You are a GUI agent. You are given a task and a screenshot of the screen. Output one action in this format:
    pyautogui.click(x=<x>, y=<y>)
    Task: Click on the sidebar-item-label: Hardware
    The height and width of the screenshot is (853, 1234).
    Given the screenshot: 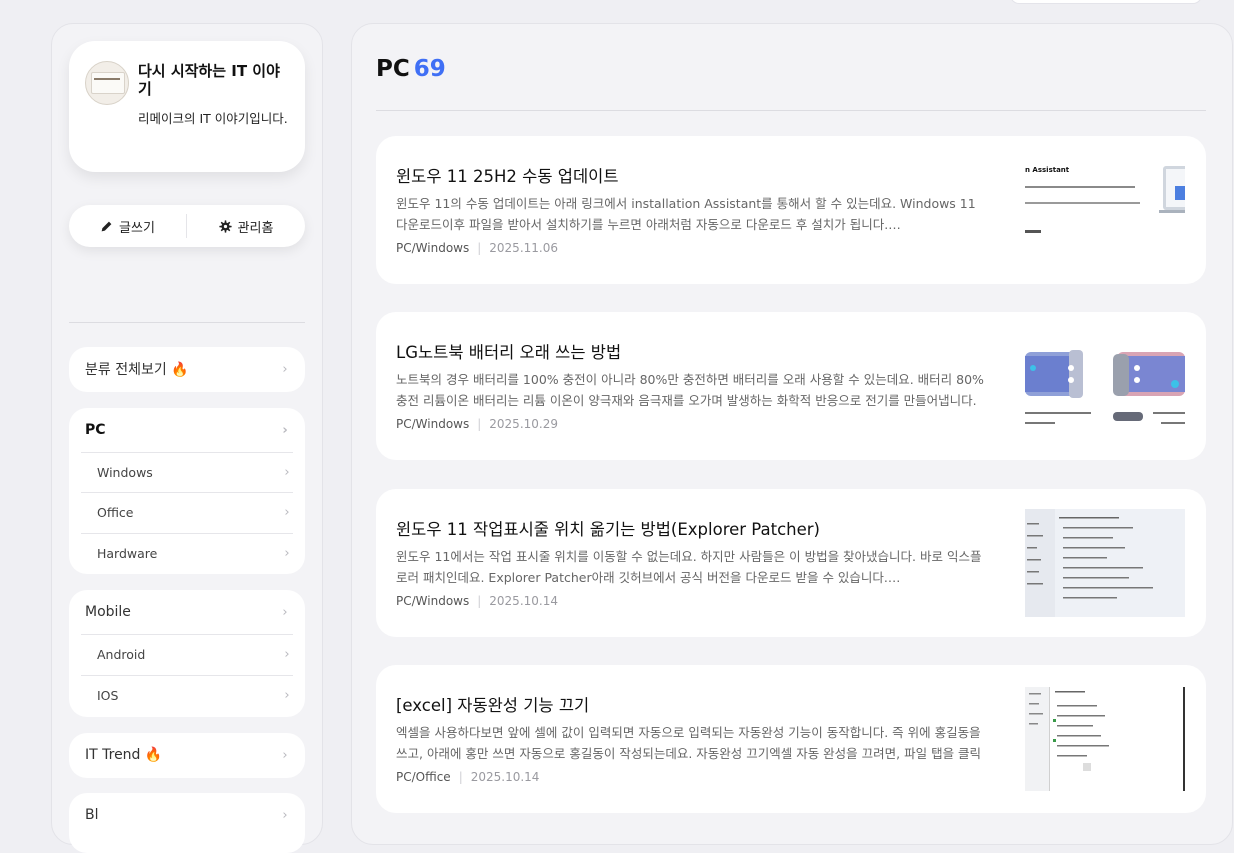 What is the action you would take?
    pyautogui.click(x=127, y=553)
    